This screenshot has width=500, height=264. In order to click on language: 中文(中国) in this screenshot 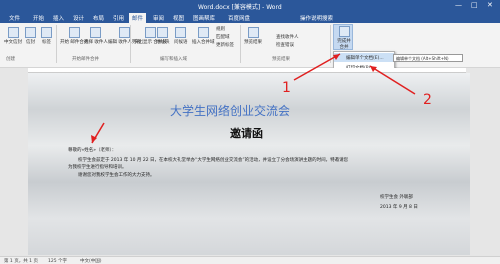, I will do `click(91, 261)`.